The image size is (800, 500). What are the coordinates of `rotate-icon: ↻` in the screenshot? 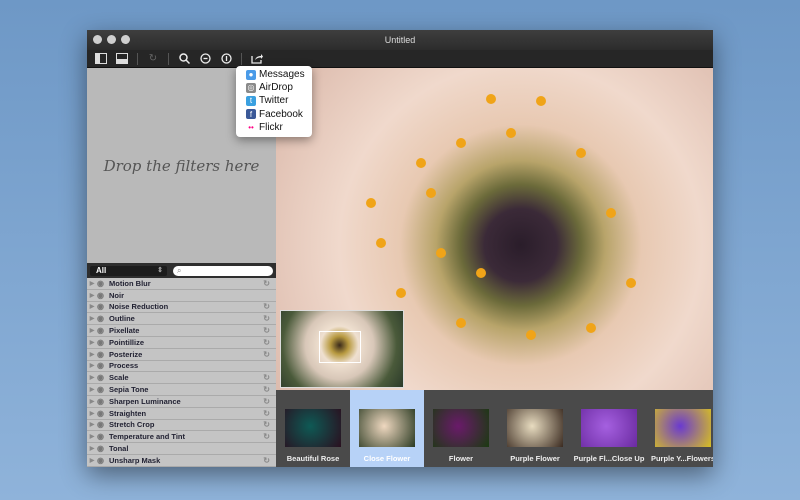 It's located at (153, 59).